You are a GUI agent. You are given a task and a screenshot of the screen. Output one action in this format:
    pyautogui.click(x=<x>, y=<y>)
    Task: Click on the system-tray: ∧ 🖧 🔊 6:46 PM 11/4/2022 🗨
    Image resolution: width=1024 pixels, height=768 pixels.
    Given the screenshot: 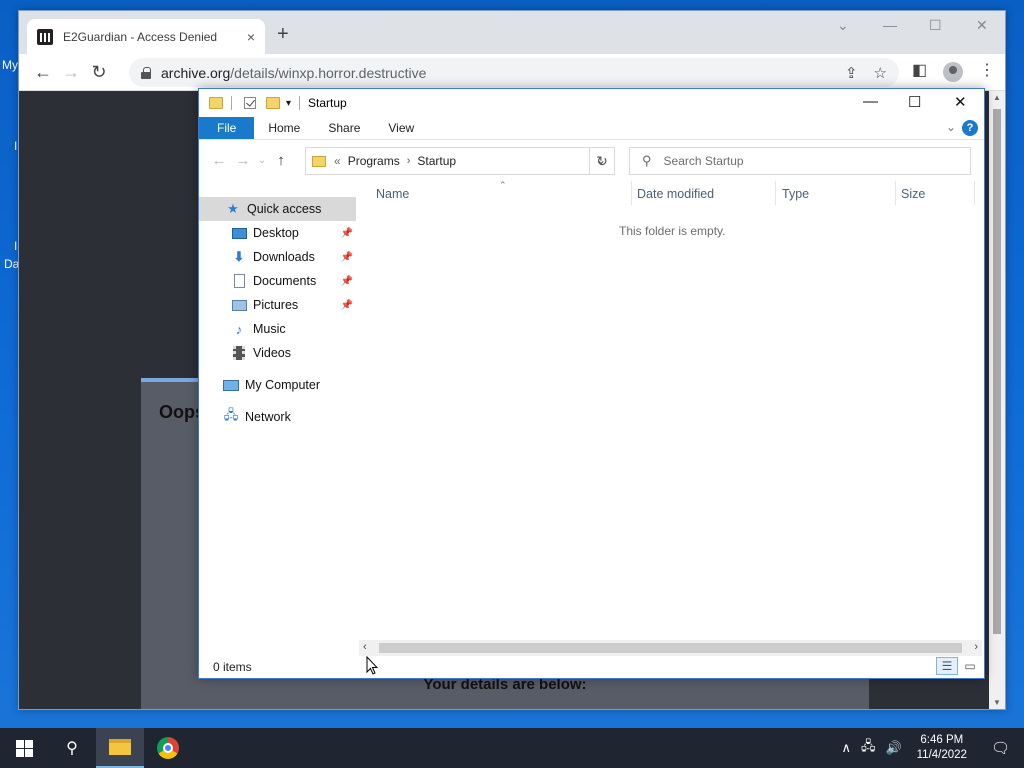 What is the action you would take?
    pyautogui.click(x=930, y=748)
    